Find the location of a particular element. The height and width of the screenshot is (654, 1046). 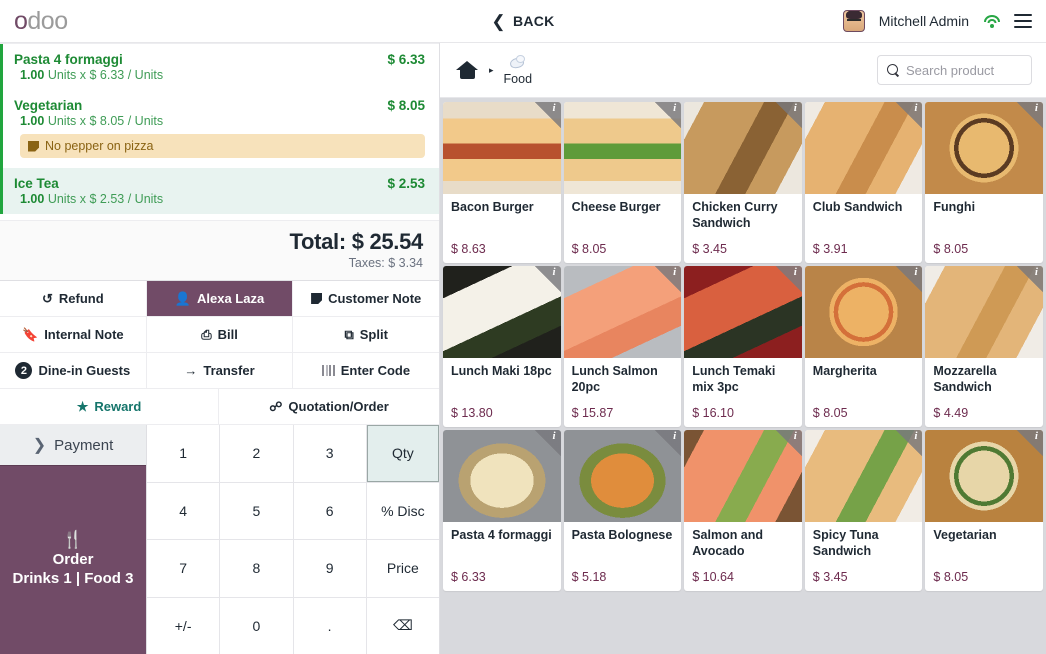

internal-note-button: 🔖 Internal Note is located at coordinates (73, 334).